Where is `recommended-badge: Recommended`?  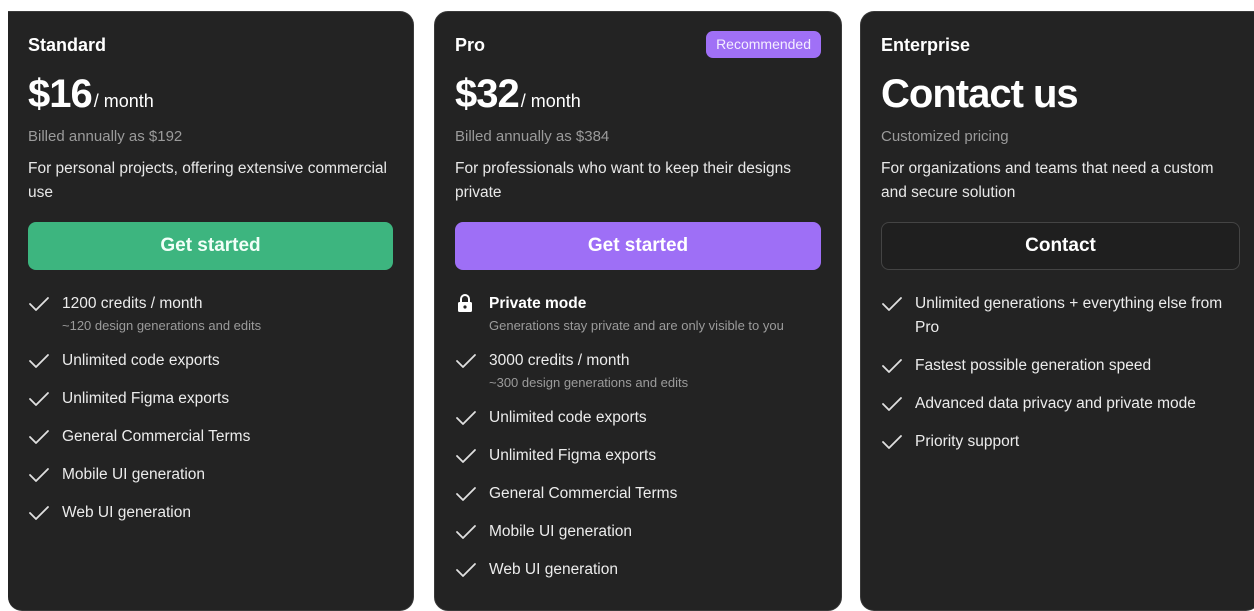
recommended-badge: Recommended is located at coordinates (763, 44).